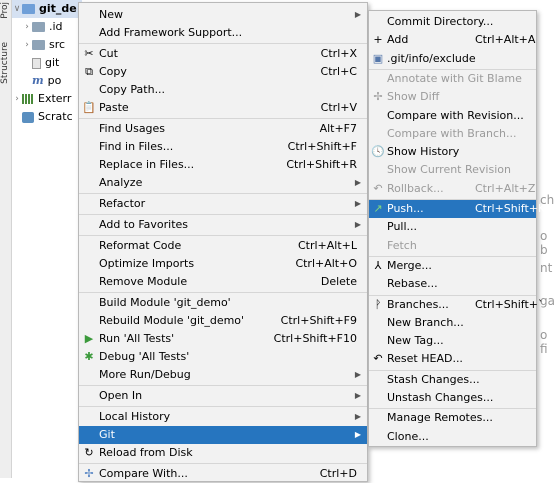  Describe the element at coordinates (147, 263) in the screenshot. I see `menu-item-label: Optimize Imports` at that location.